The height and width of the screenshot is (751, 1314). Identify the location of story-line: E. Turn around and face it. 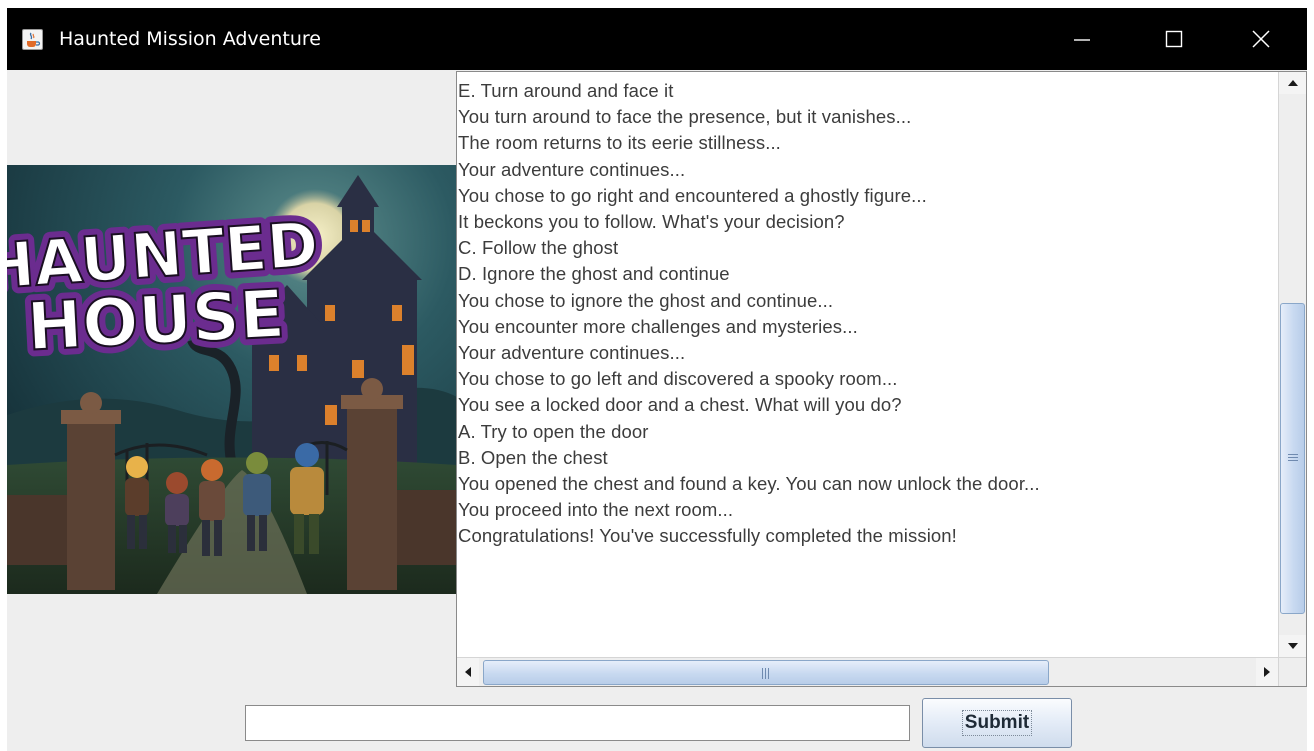
(566, 90).